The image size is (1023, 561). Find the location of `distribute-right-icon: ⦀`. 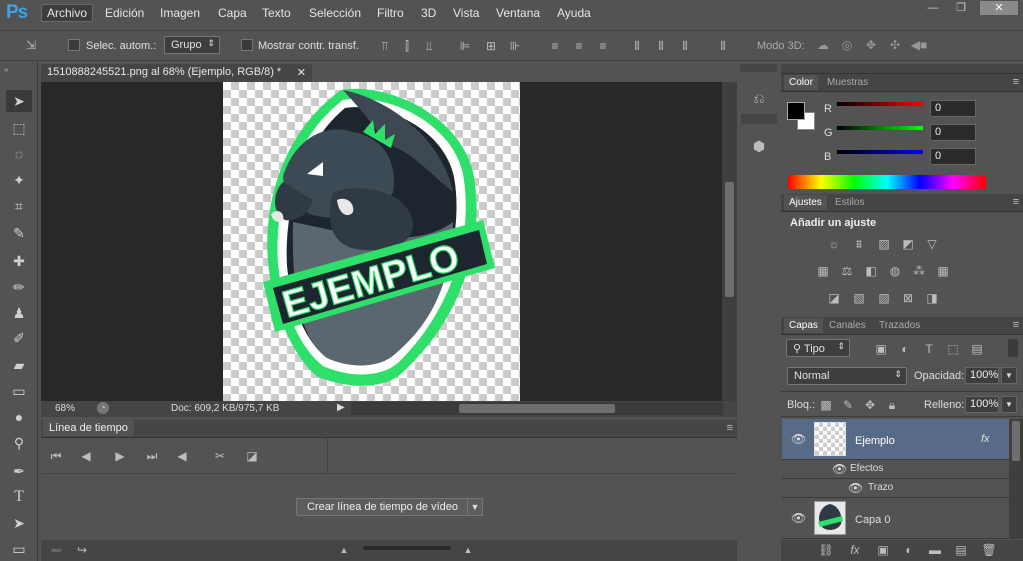

distribute-right-icon: ⦀ is located at coordinates (685, 46).